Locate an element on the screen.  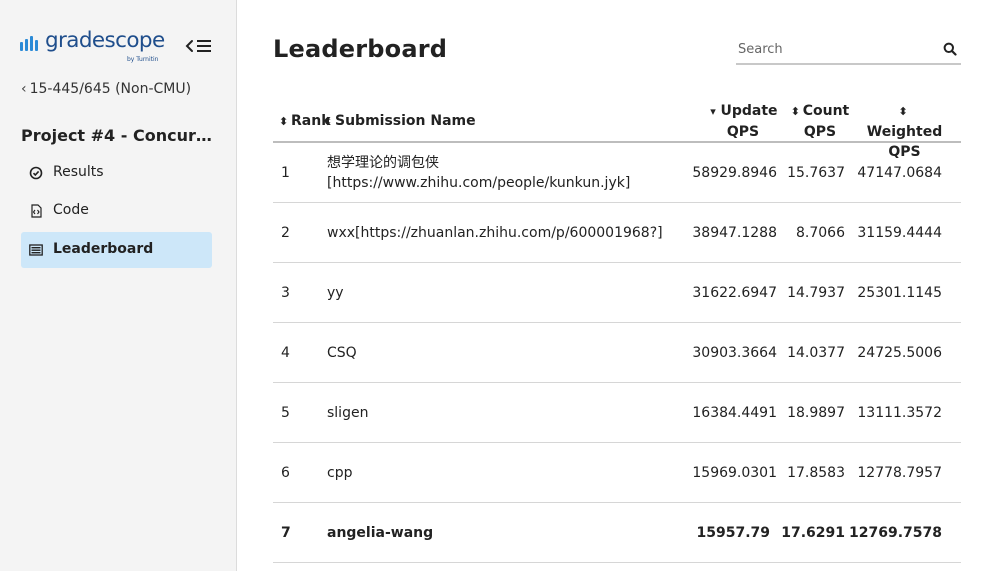
chevron-left-icon: ‹ is located at coordinates (24, 89).